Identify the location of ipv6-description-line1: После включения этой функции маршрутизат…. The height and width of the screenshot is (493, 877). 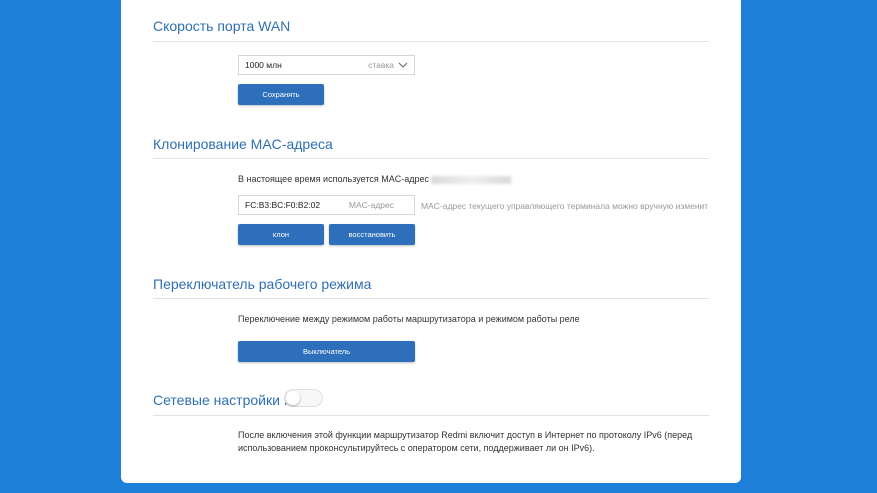
(465, 435).